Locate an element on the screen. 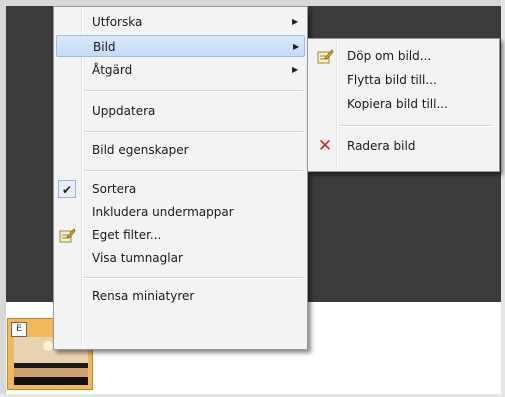 Image resolution: width=505 pixels, height=397 pixels. edit-icon is located at coordinates (67, 235).